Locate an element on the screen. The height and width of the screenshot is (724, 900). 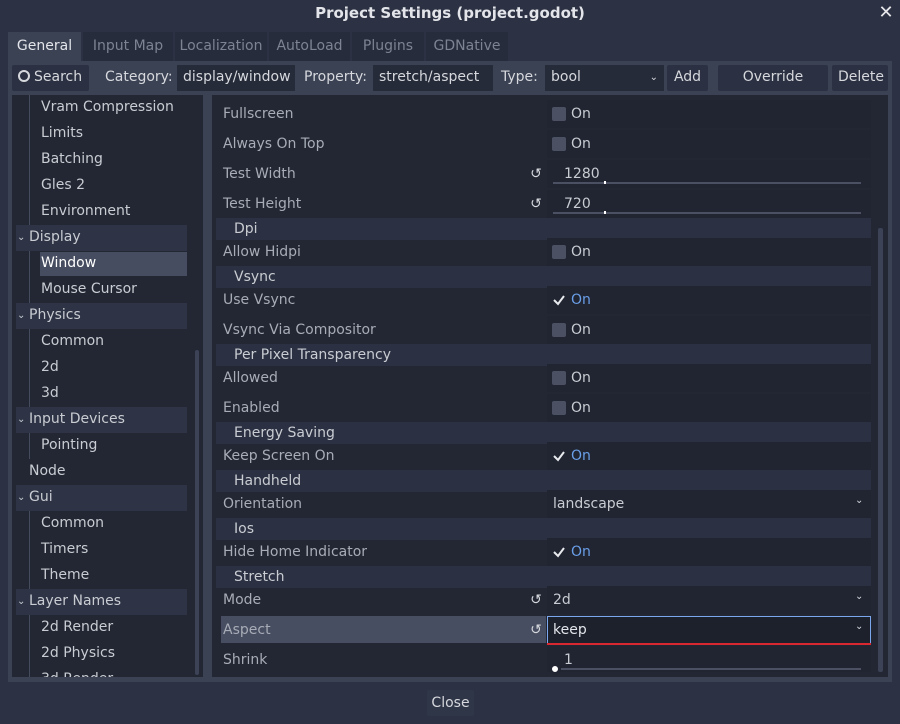
checkbox-use-vsync is located at coordinates (559, 300).